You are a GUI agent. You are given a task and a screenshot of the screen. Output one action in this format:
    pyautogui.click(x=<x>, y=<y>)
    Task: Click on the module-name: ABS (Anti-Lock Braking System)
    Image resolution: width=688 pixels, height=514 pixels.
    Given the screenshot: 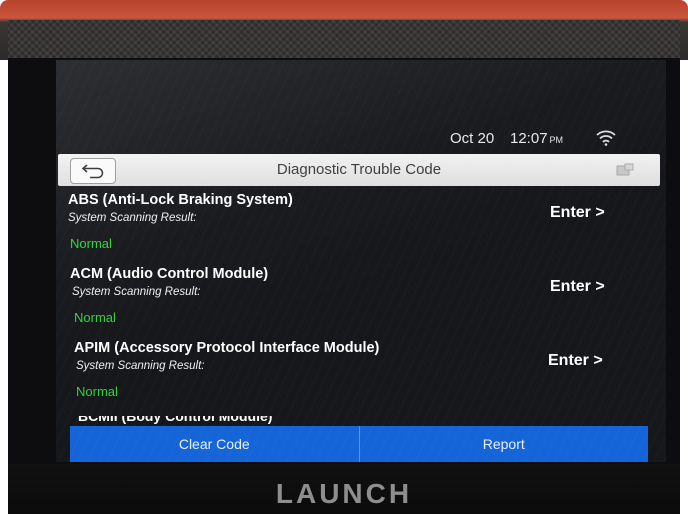 What is the action you would take?
    pyautogui.click(x=180, y=200)
    